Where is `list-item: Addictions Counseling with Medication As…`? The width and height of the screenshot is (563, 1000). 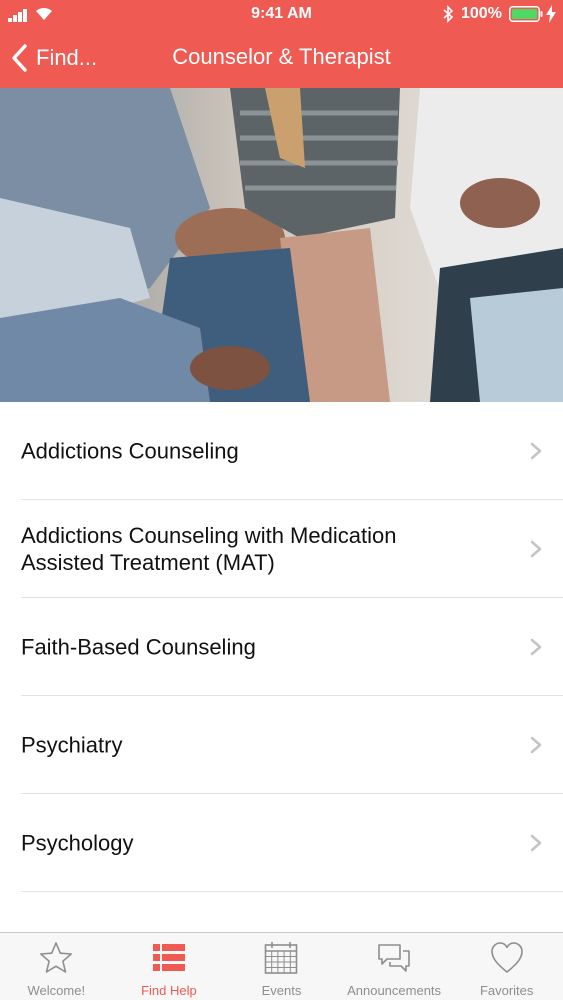 list-item: Addictions Counseling with Medication As… is located at coordinates (281, 549).